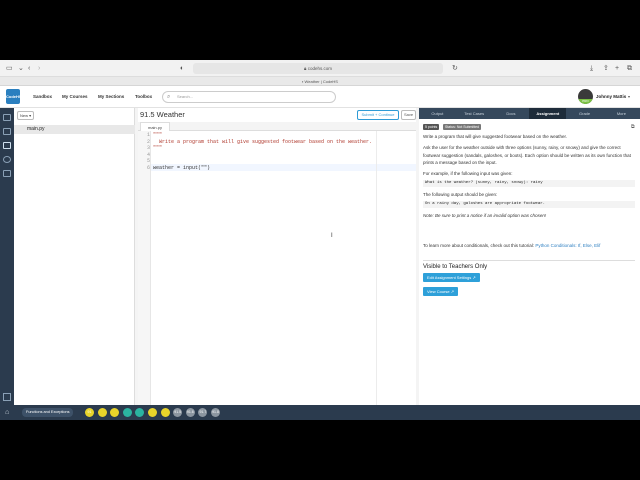 This screenshot has height=480, width=640. Describe the element at coordinates (585, 101) in the screenshot. I see `pro-badge: PRO` at that location.